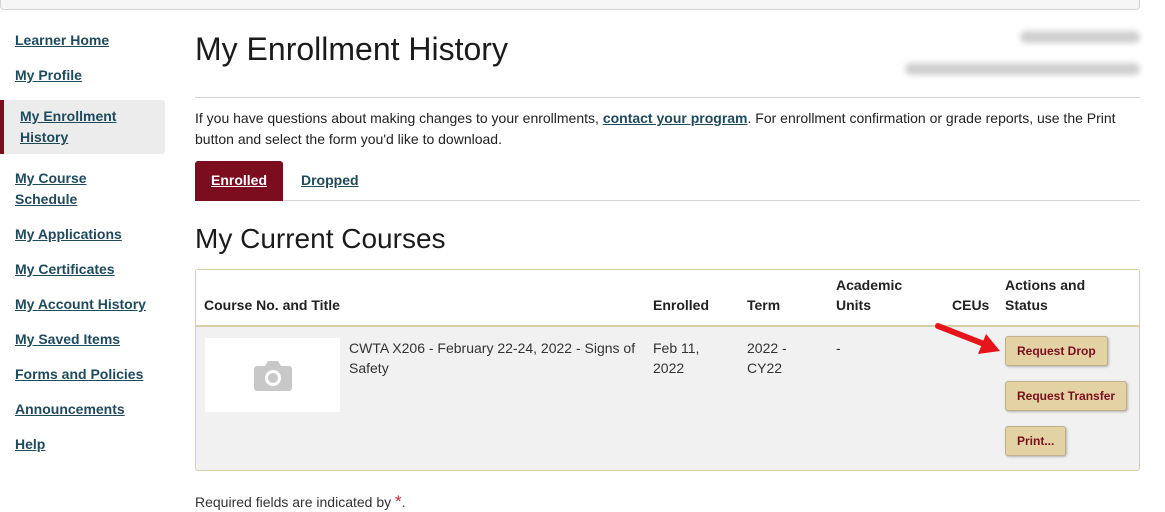 This screenshot has width=1165, height=512. Describe the element at coordinates (676, 358) in the screenshot. I see `course-enrolled-date: Feb 11, 2022` at that location.